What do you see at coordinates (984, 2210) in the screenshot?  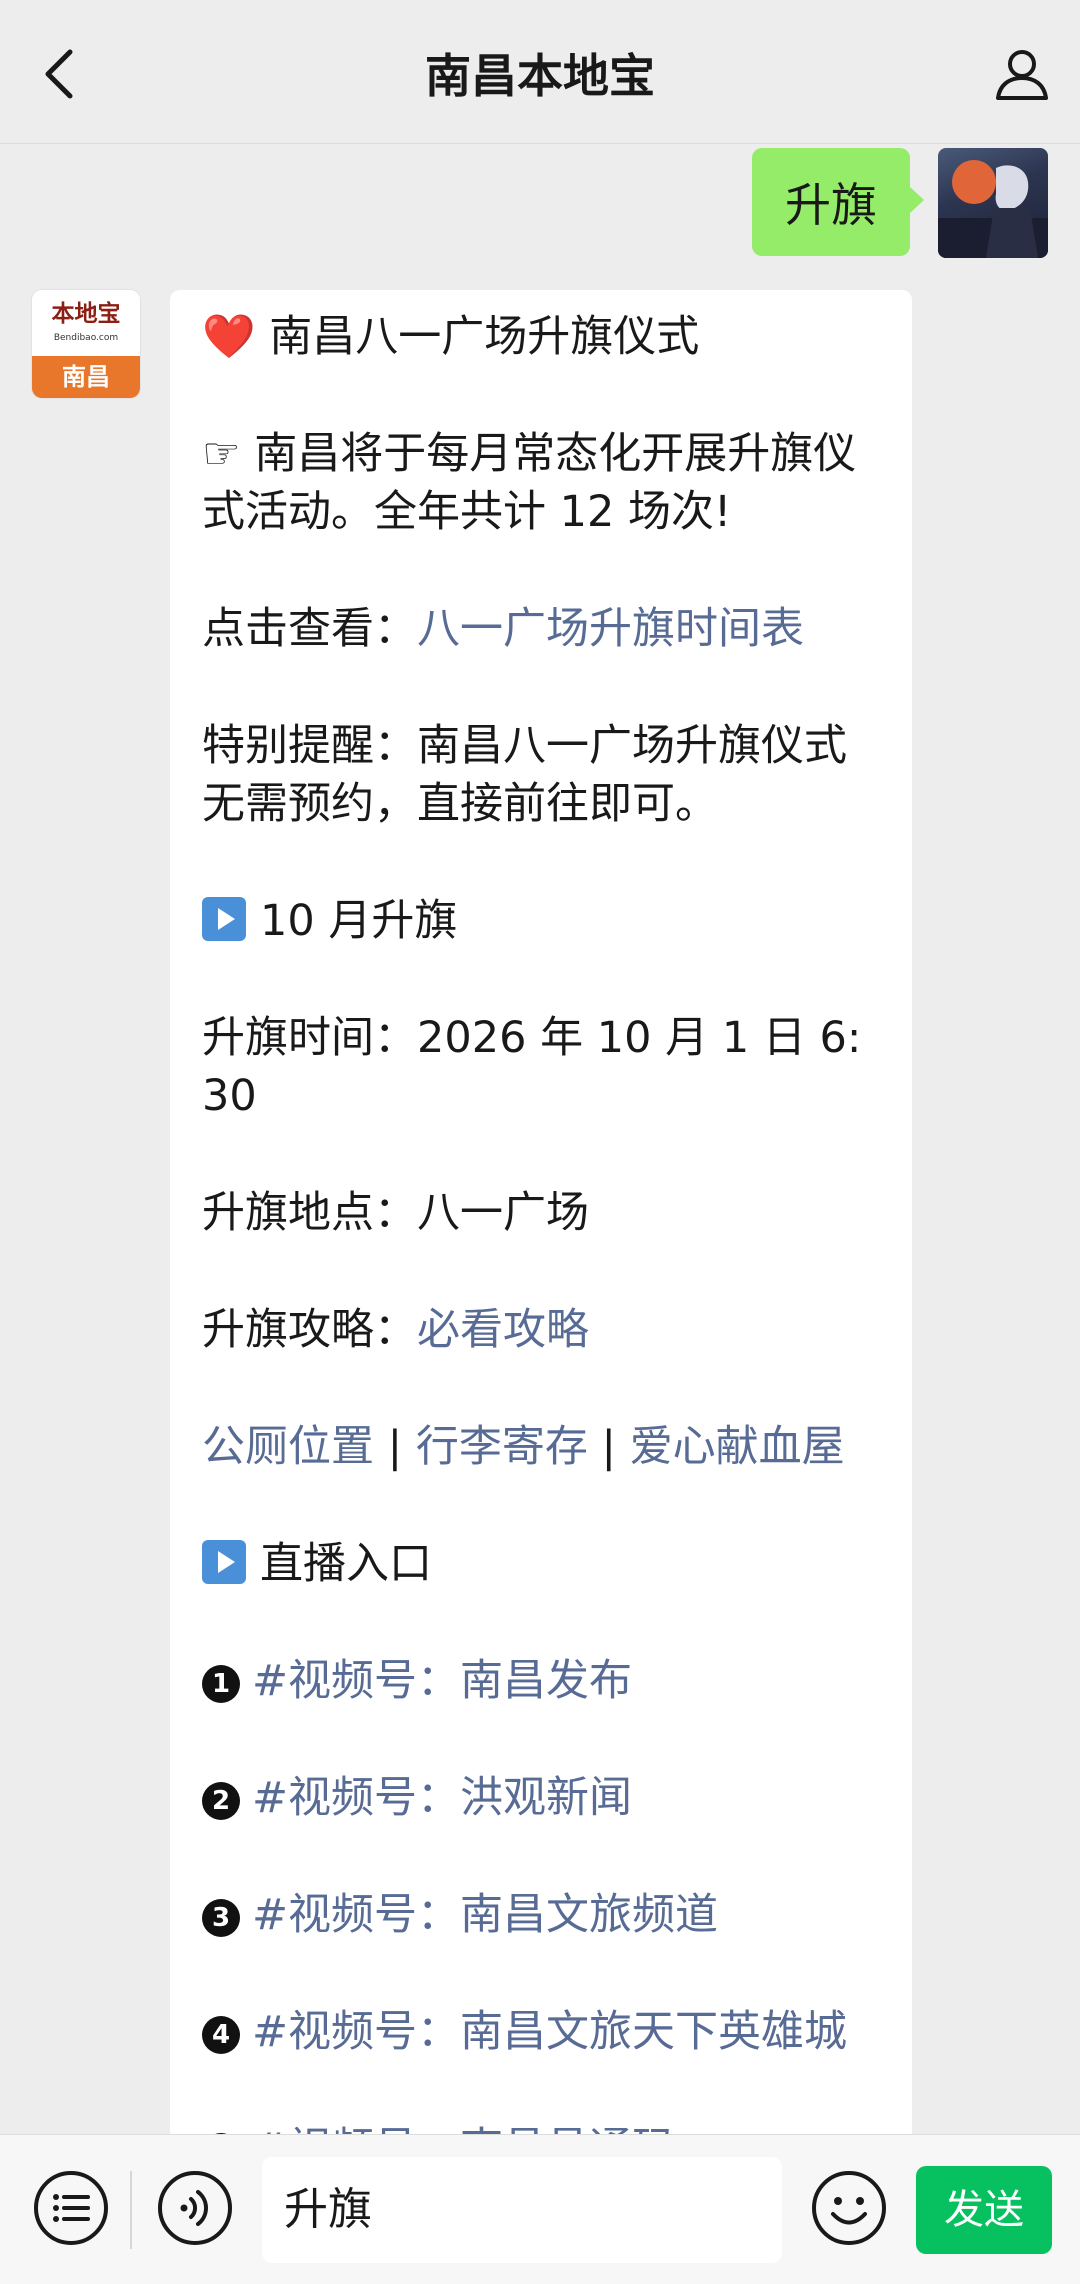 I see `send-button: 发送` at bounding box center [984, 2210].